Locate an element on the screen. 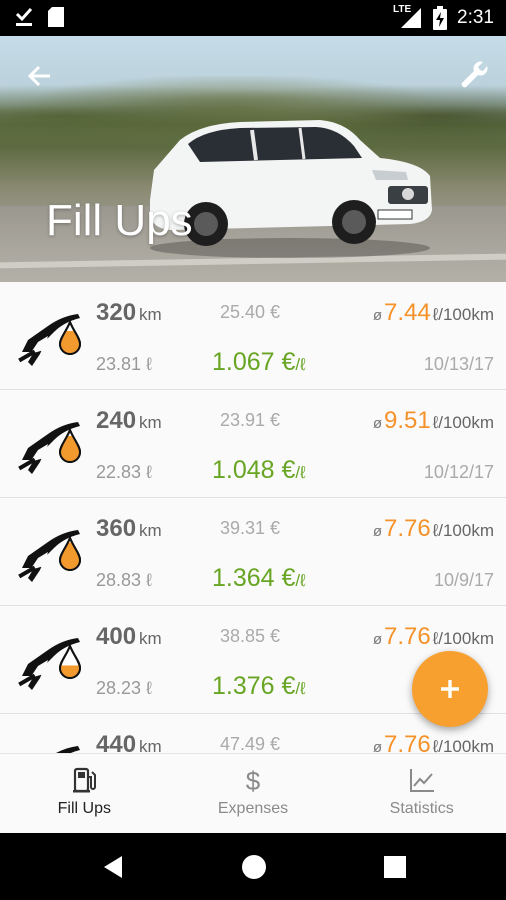 The width and height of the screenshot is (506, 900). consumption-value: 7.44 is located at coordinates (407, 312).